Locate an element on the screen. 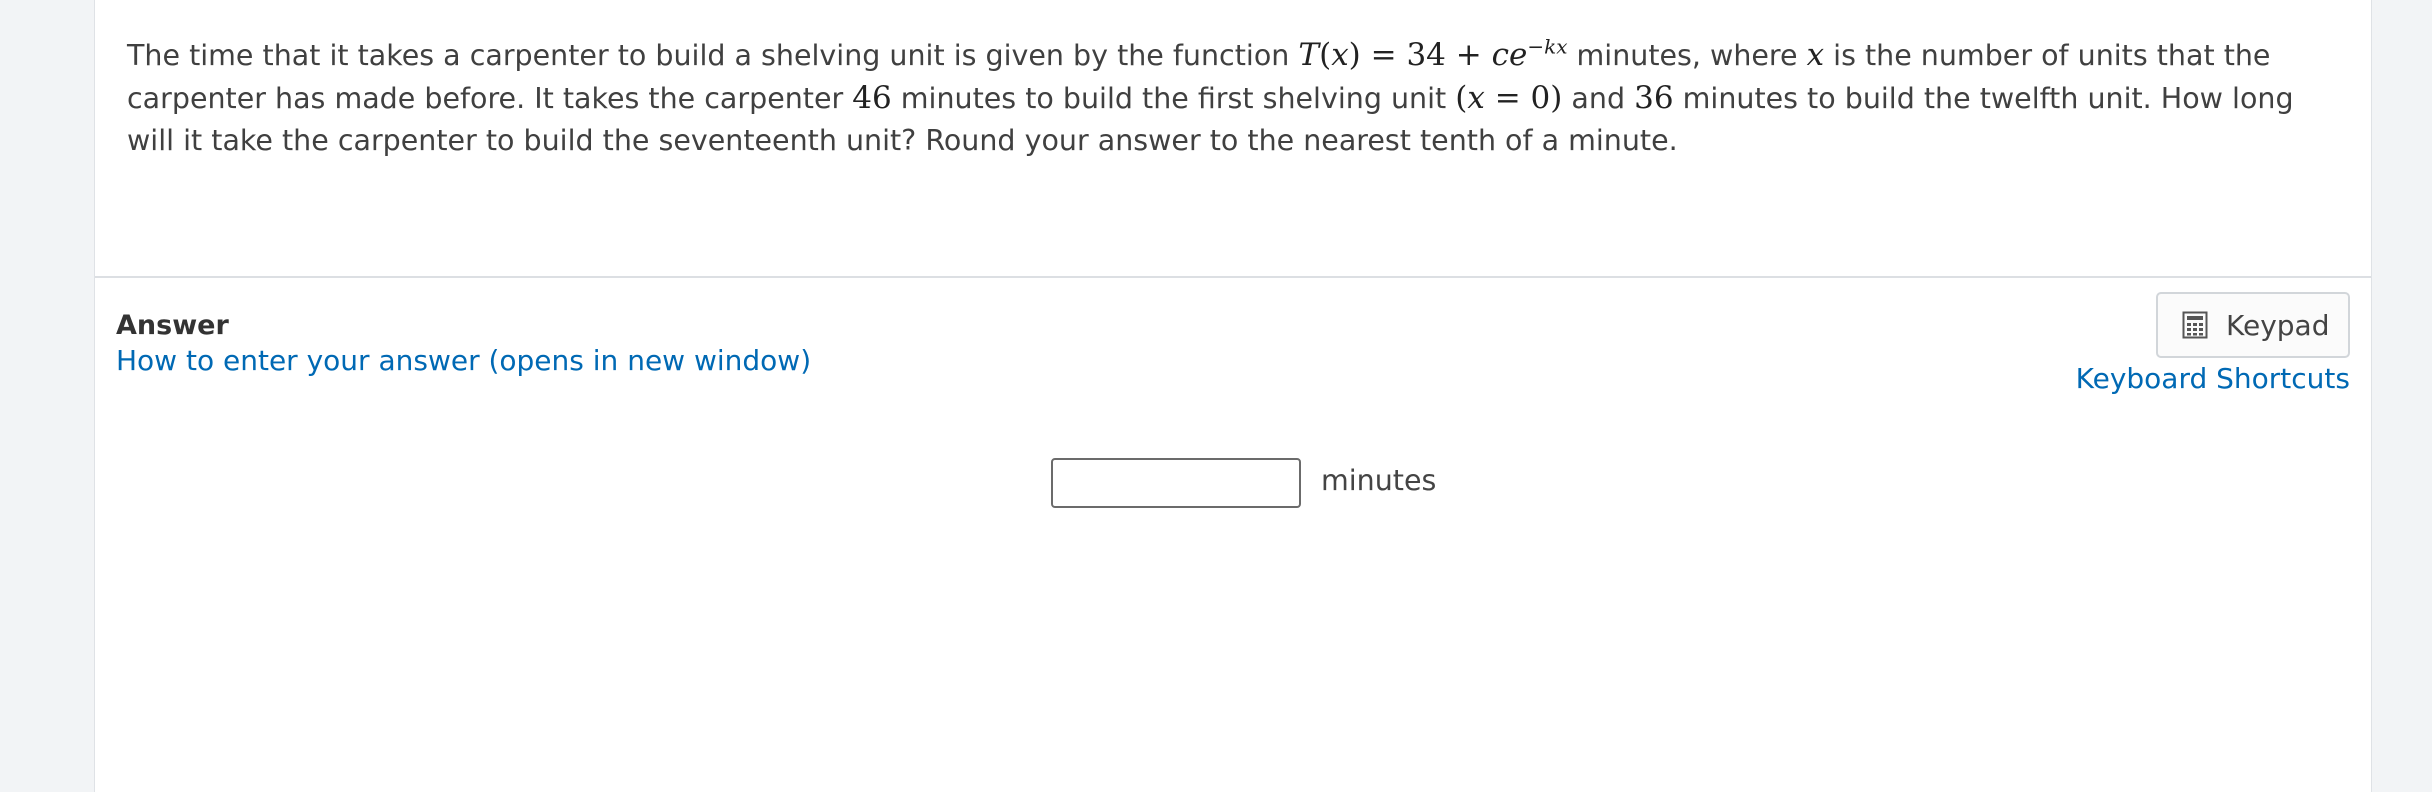 The width and height of the screenshot is (2432, 792). formula-constant: 34 is located at coordinates (1426, 55).